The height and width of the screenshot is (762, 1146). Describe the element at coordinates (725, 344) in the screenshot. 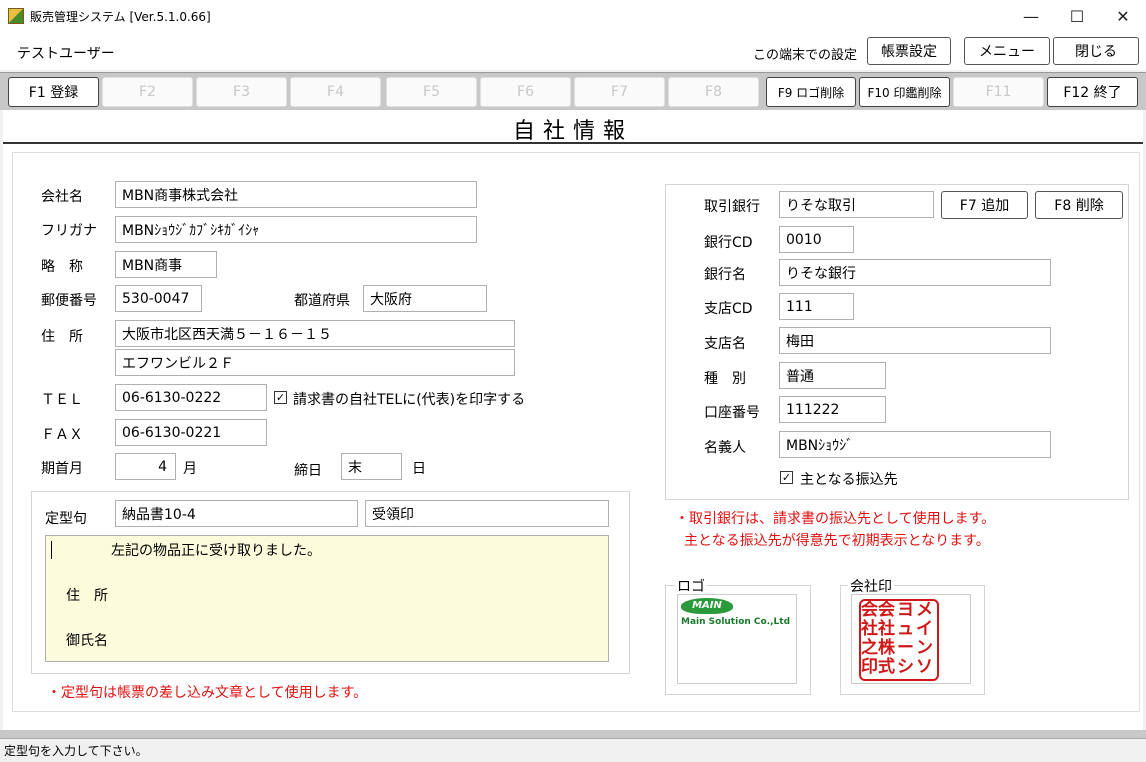

I see `branch-name-label: 支店名` at that location.